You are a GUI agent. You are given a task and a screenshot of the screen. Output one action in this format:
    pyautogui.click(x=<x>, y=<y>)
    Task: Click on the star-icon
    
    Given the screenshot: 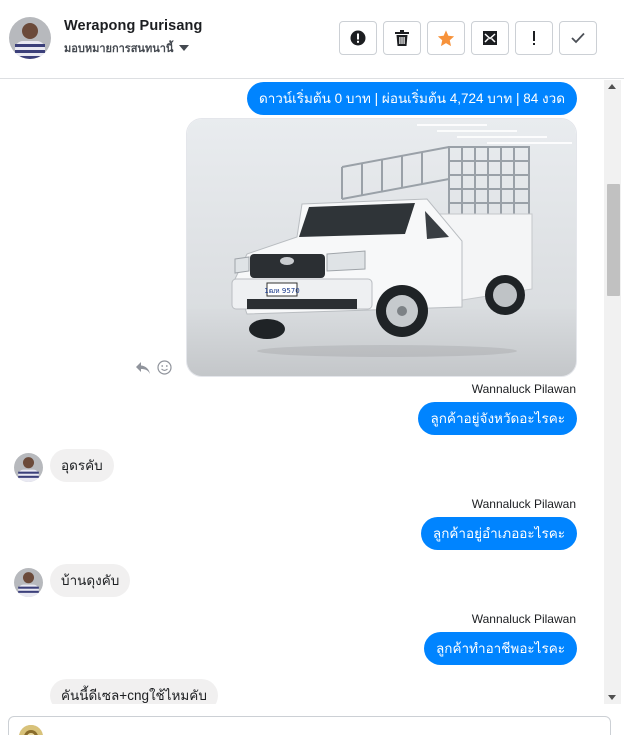 What is the action you would take?
    pyautogui.click(x=446, y=37)
    